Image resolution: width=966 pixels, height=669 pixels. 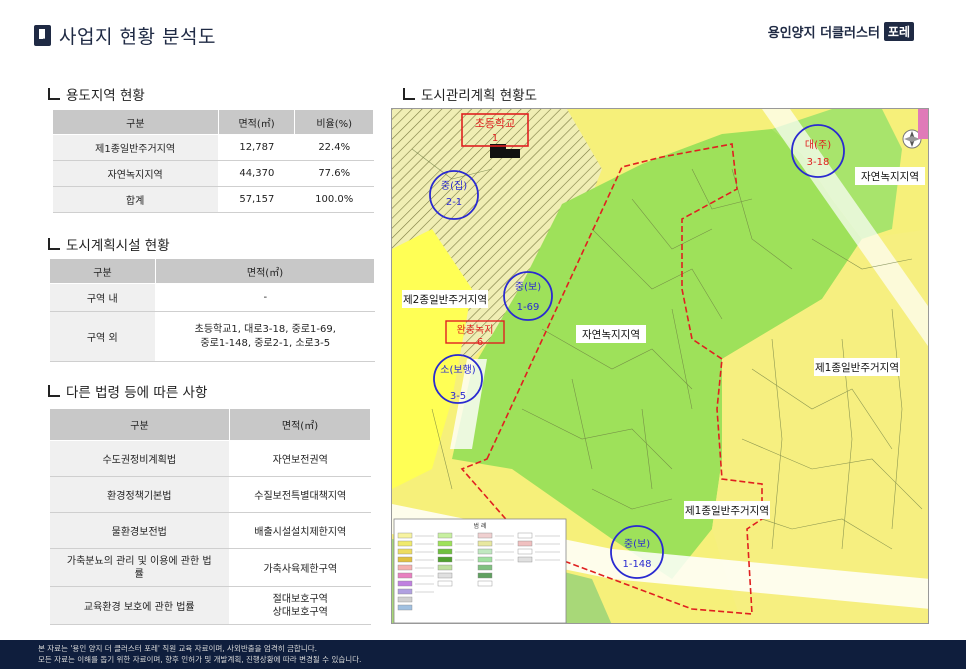 What do you see at coordinates (334, 199) in the screenshot?
I see `table-cell: 100.0%` at bounding box center [334, 199].